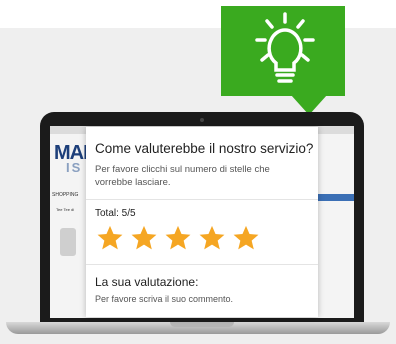  Describe the element at coordinates (65, 209) in the screenshot. I see `site-nav-sub: Tee Tee di` at that location.